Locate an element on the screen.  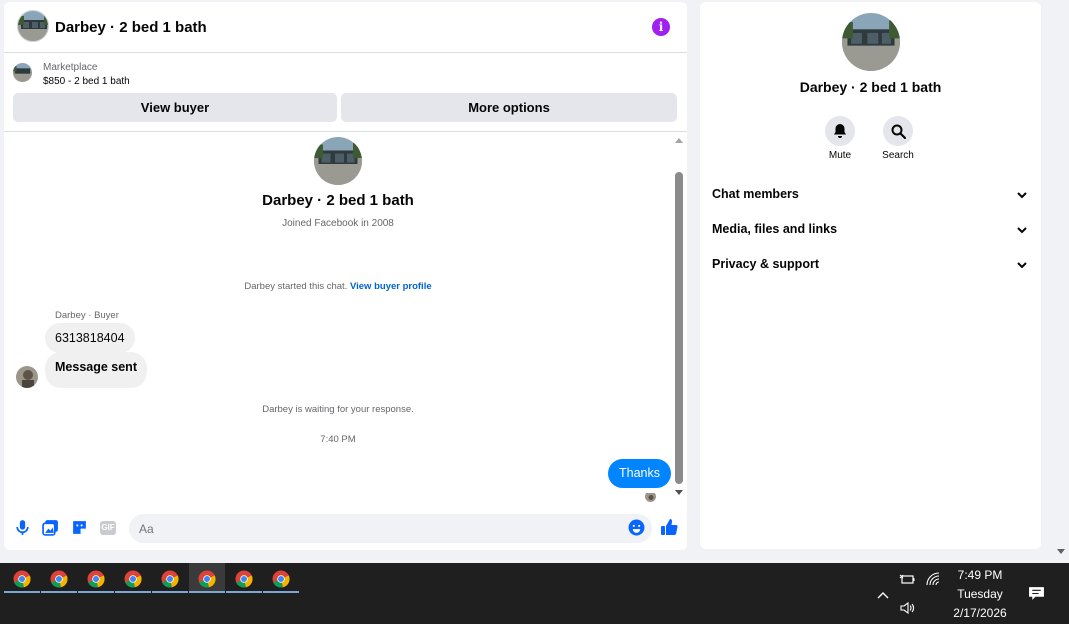
section-chat-members: Chat members is located at coordinates (871, 197).